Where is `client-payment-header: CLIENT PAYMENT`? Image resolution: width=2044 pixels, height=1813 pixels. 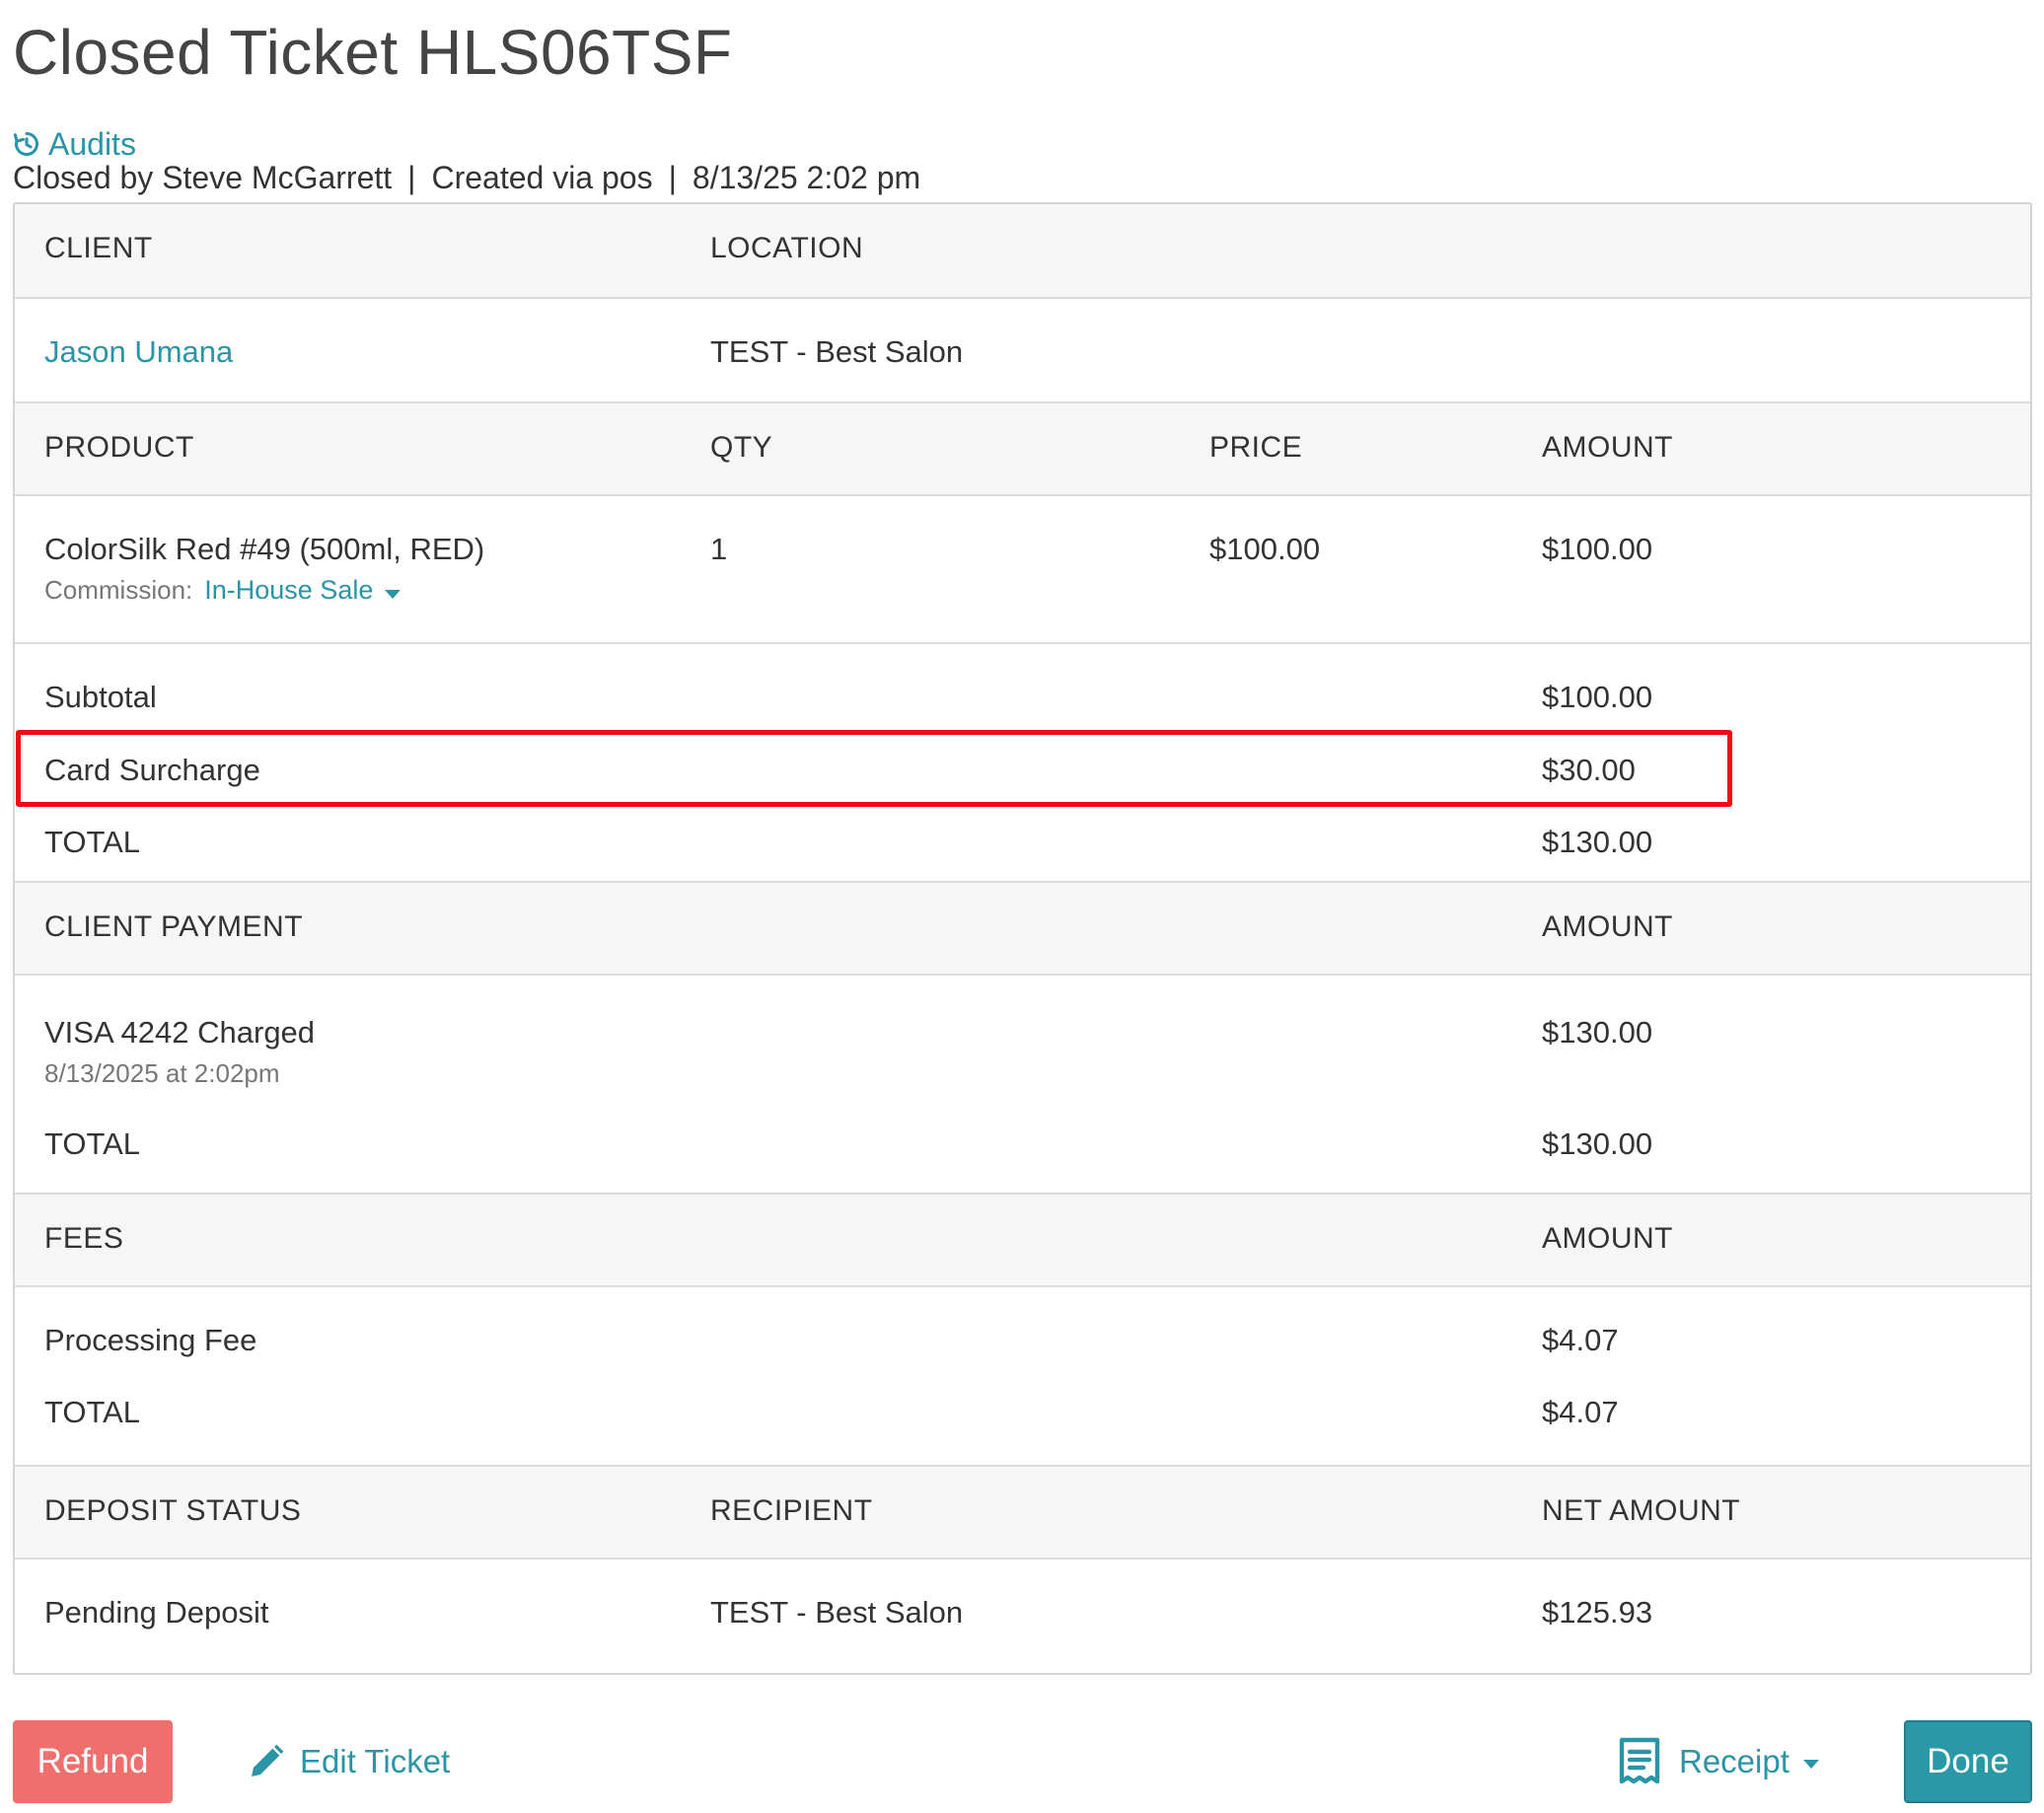
client-payment-header: CLIENT PAYMENT is located at coordinates (174, 926).